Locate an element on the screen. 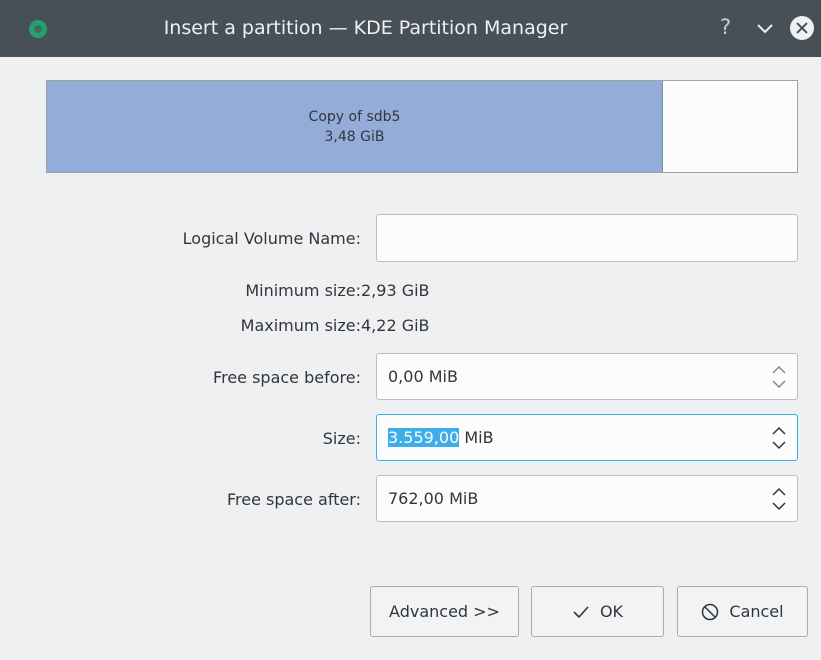  cancel-button: Cancel is located at coordinates (742, 611).